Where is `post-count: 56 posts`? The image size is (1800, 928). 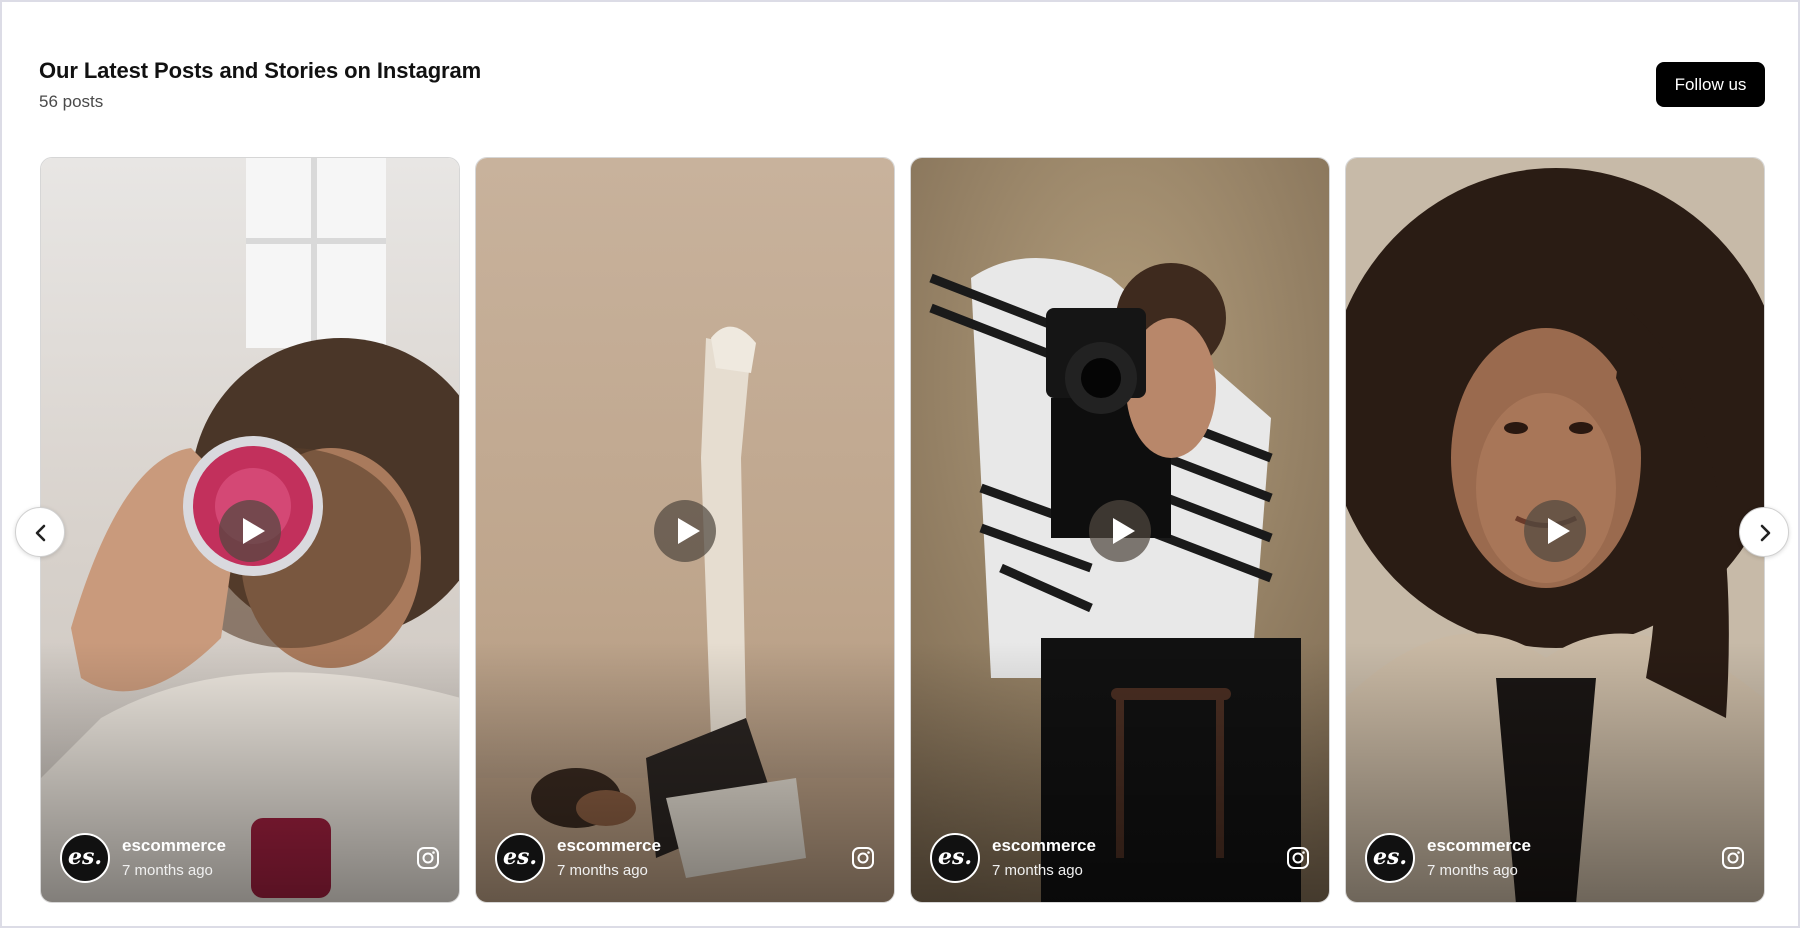
post-count: 56 posts is located at coordinates (71, 101).